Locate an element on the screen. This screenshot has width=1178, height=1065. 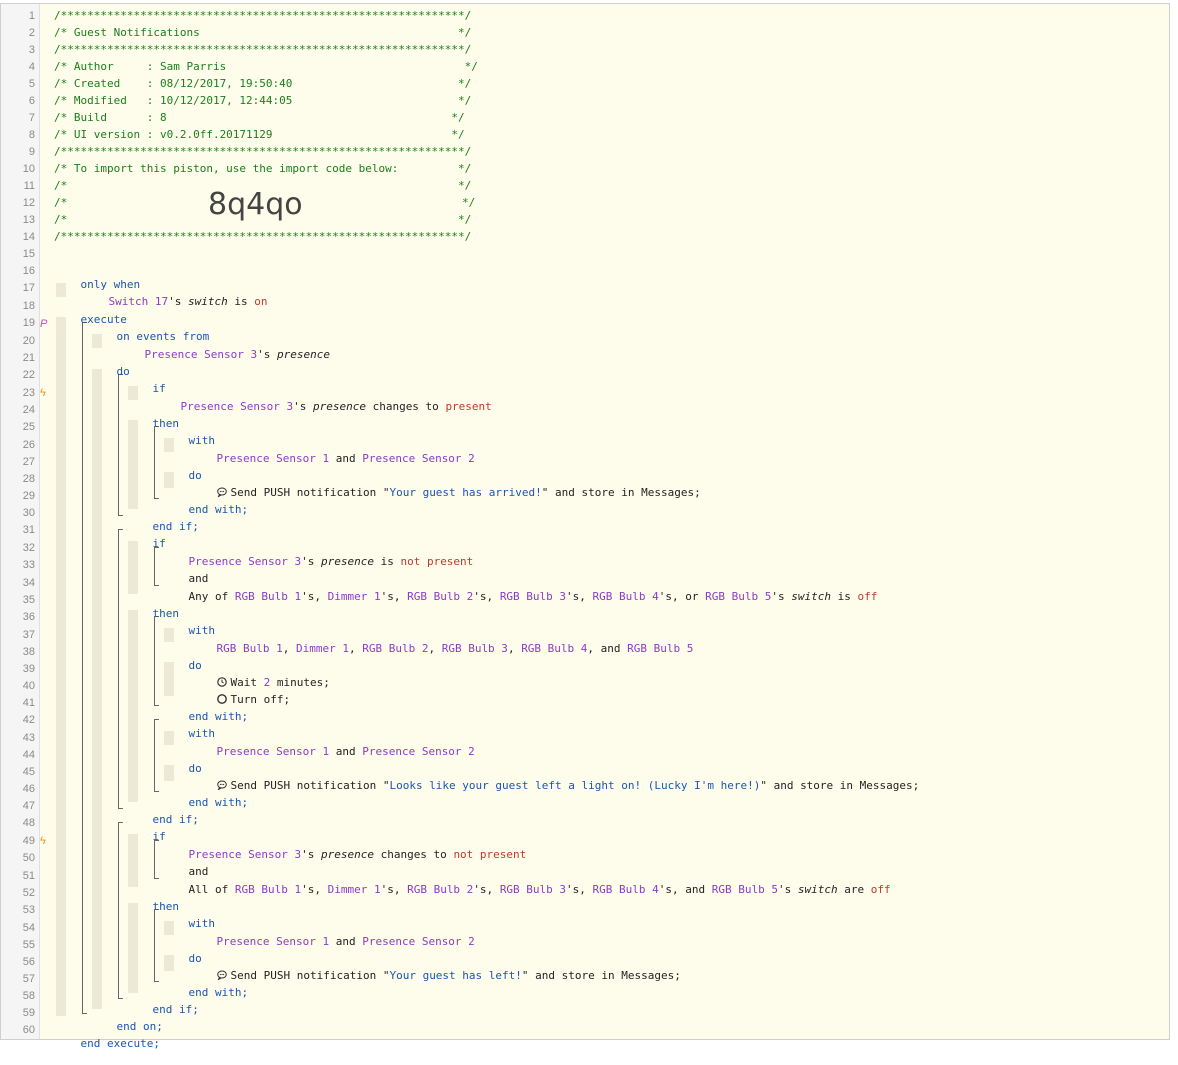
text: , and is located at coordinates (607, 648).